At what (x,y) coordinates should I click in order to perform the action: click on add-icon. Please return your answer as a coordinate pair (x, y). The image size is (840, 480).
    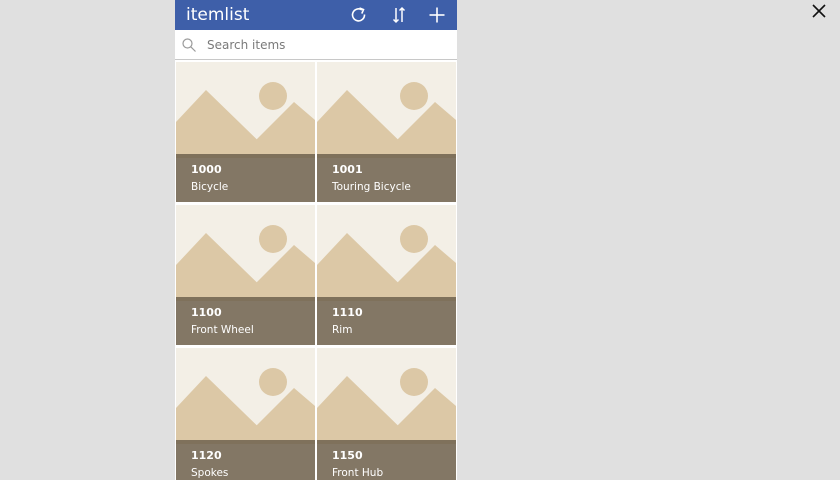
    Looking at the image, I should click on (437, 15).